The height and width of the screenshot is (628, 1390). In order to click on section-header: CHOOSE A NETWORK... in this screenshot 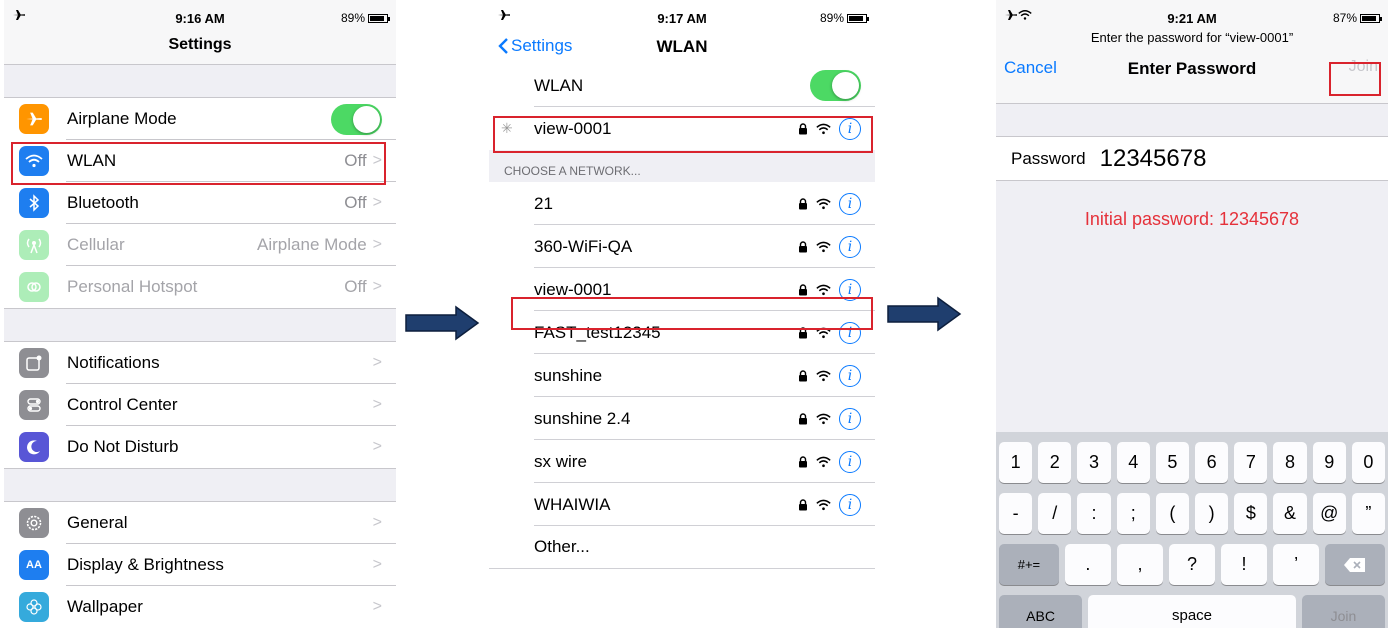, I will do `click(682, 166)`.